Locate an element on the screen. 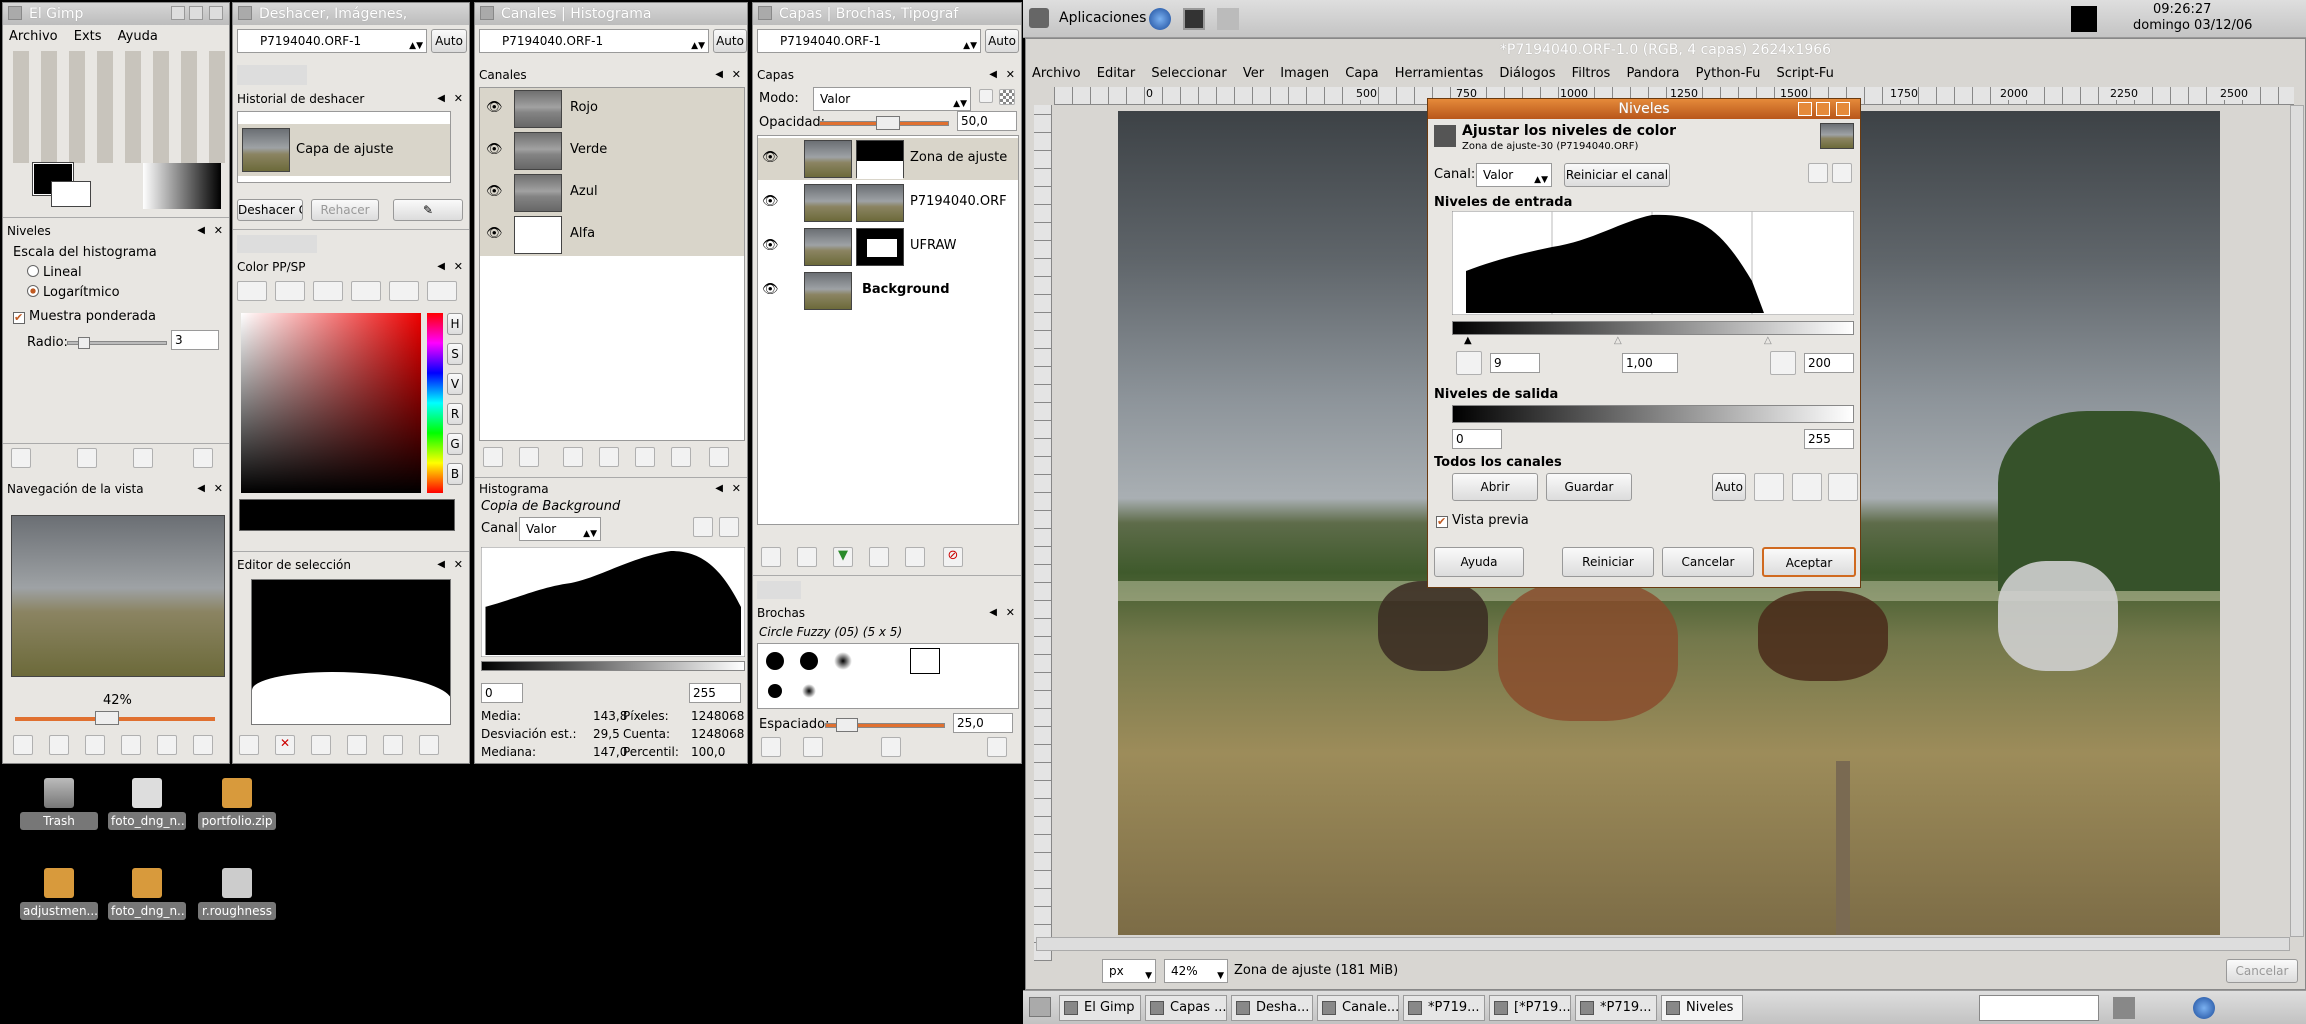 The height and width of the screenshot is (1024, 2306). desktop-icon-document: r.roughness is located at coordinates (237, 894).